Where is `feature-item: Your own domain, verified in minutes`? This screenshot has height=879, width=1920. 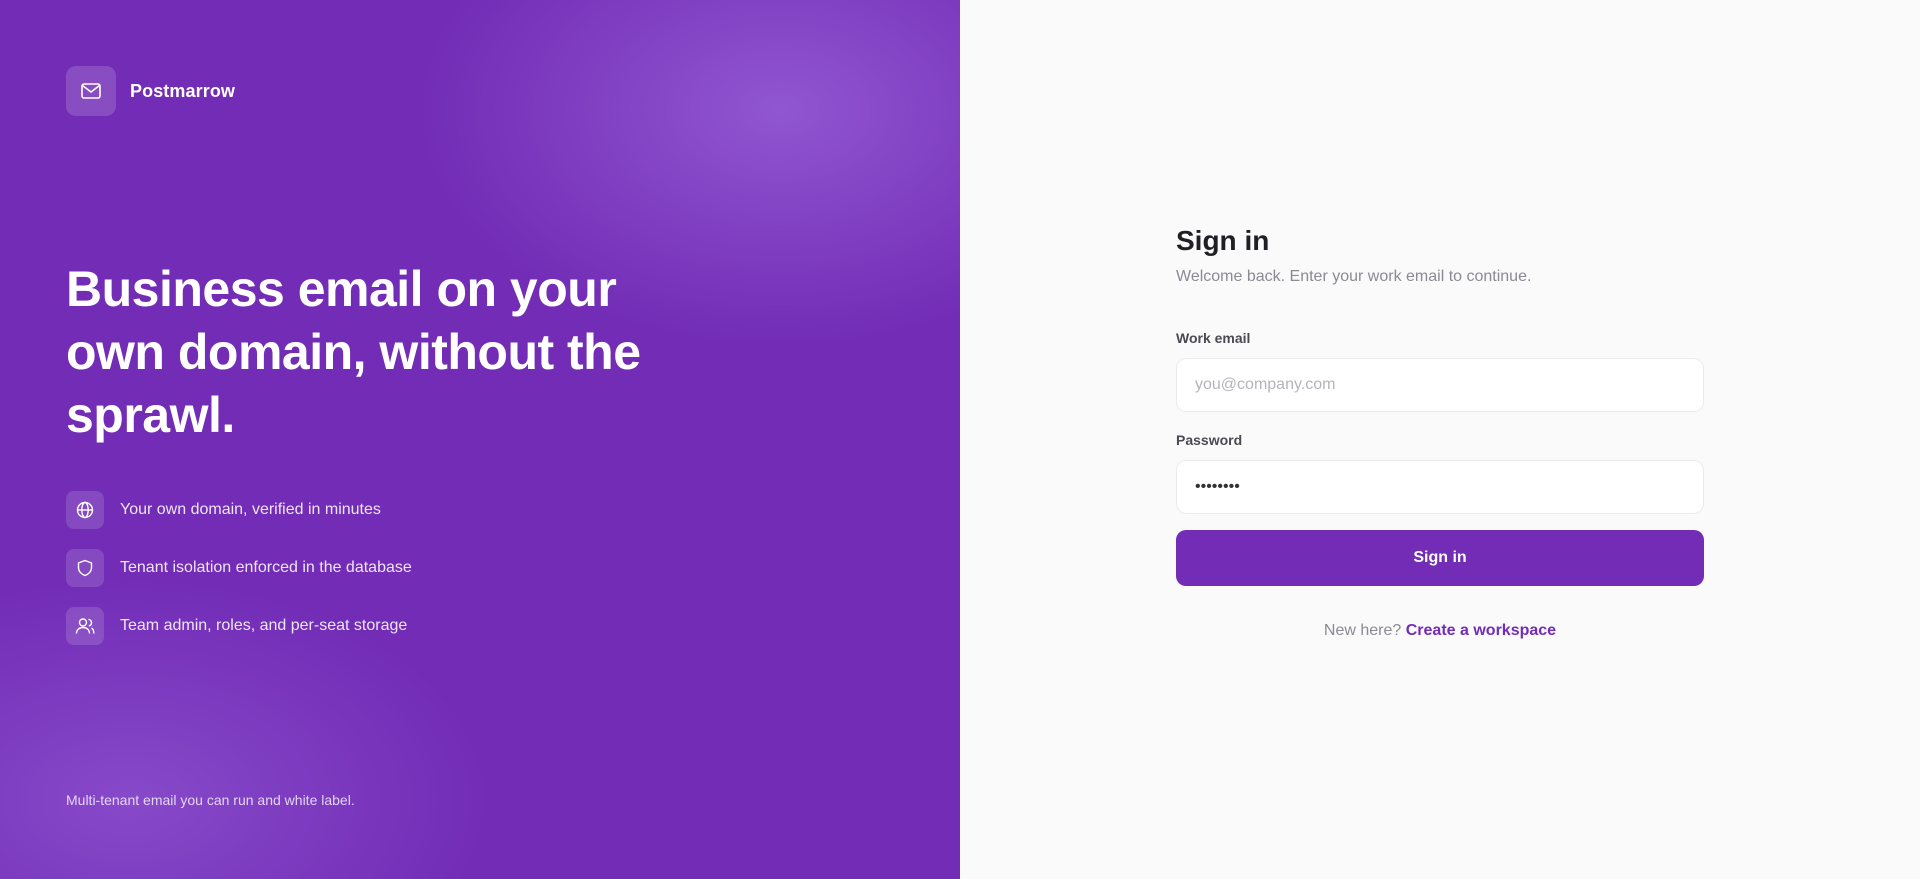 feature-item: Your own domain, verified in minutes is located at coordinates (239, 510).